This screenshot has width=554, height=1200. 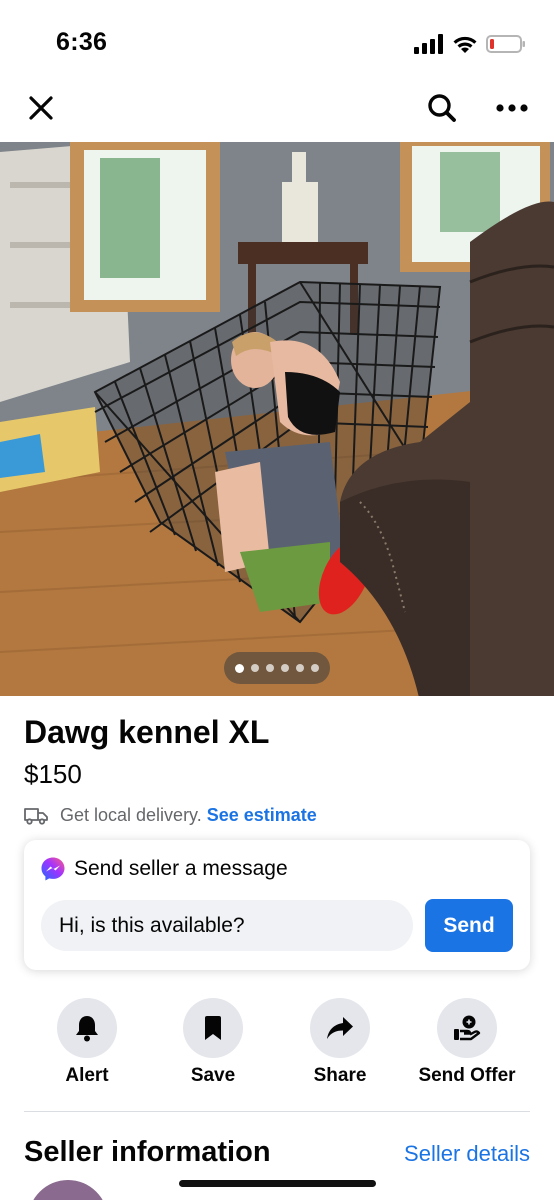 What do you see at coordinates (213, 1042) in the screenshot?
I see `save-button: Save` at bounding box center [213, 1042].